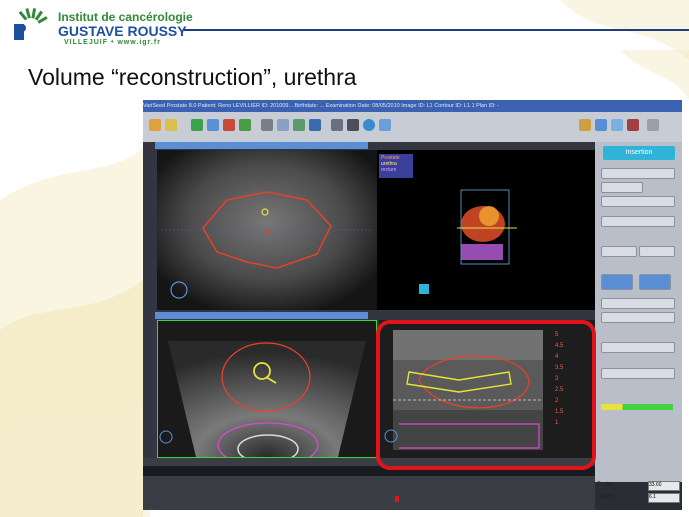 This screenshot has width=689, height=517. Describe the element at coordinates (436, 30) in the screenshot. I see `header-rule` at that location.